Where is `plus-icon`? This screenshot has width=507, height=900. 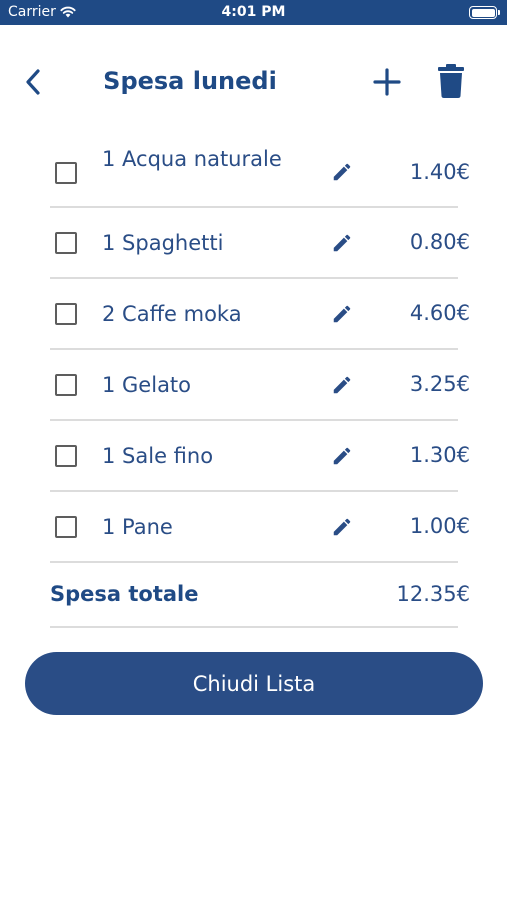
plus-icon is located at coordinates (387, 82).